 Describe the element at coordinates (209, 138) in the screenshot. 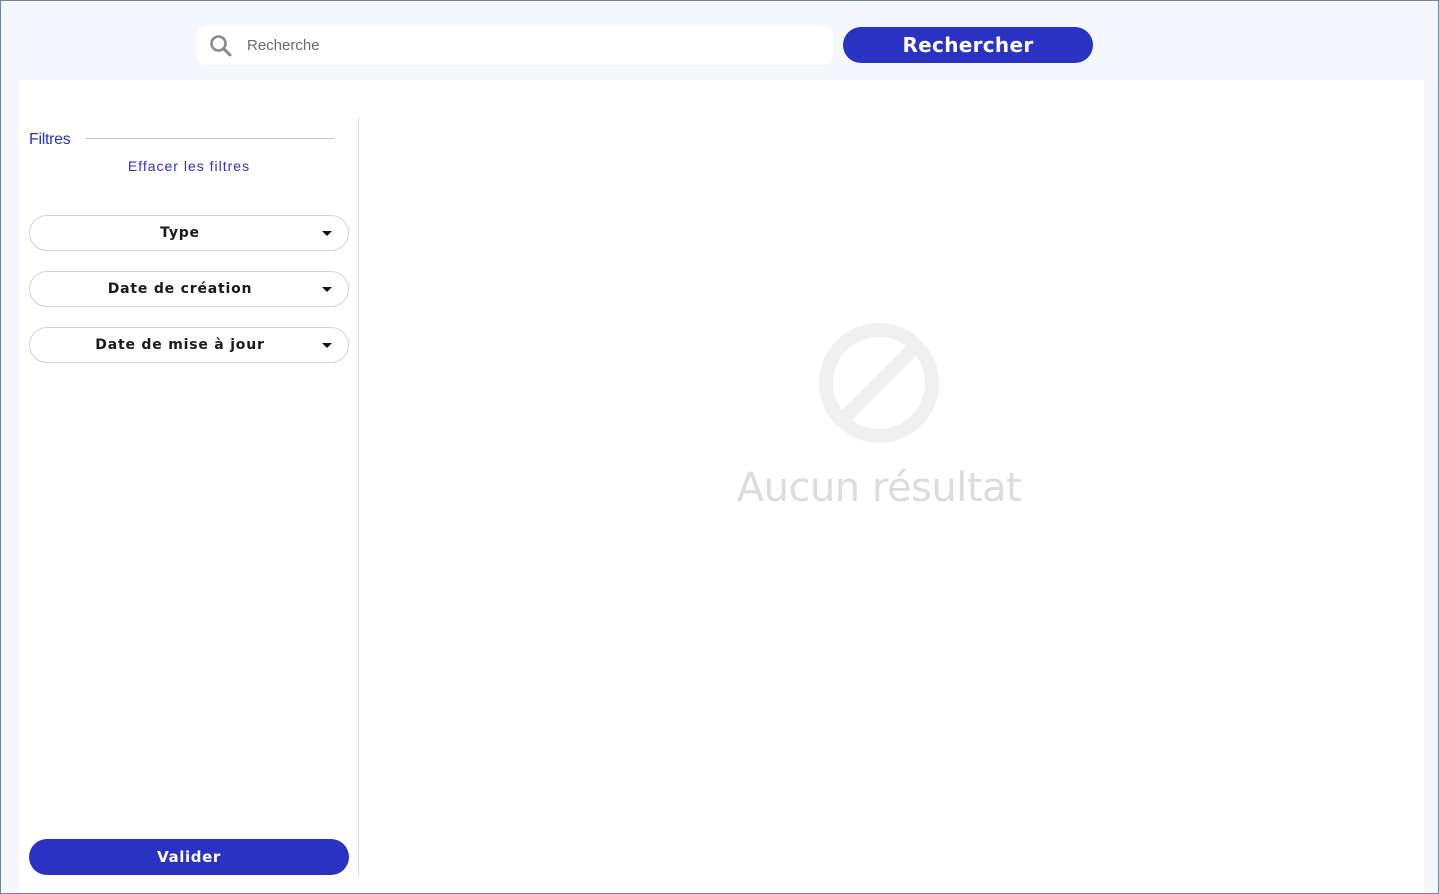

I see `filters-divider` at that location.